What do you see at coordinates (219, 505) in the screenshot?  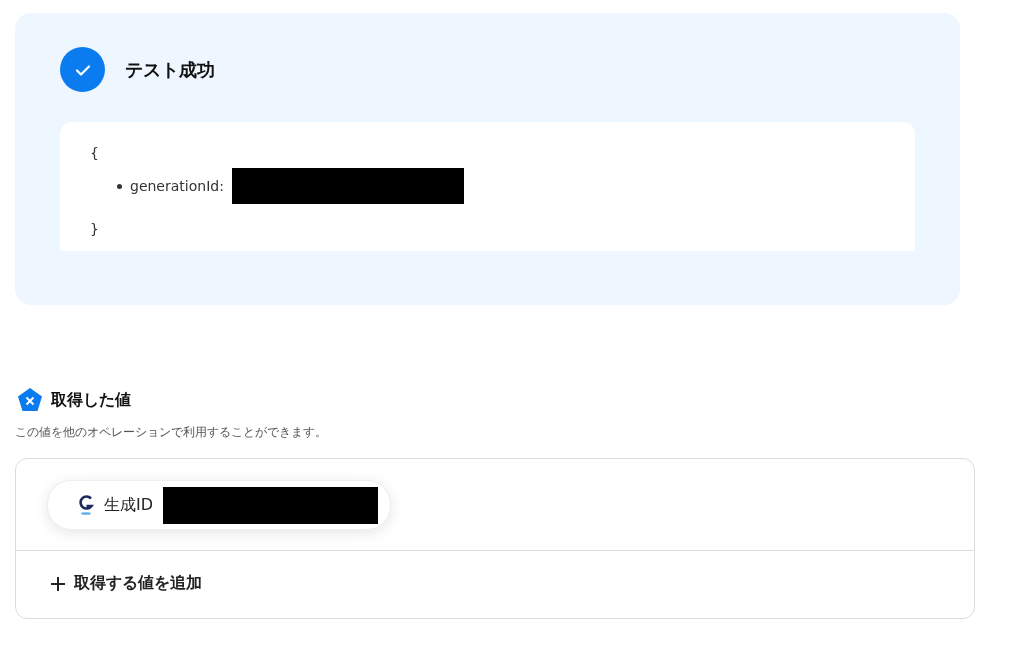 I see `value-chip: 生成ID` at bounding box center [219, 505].